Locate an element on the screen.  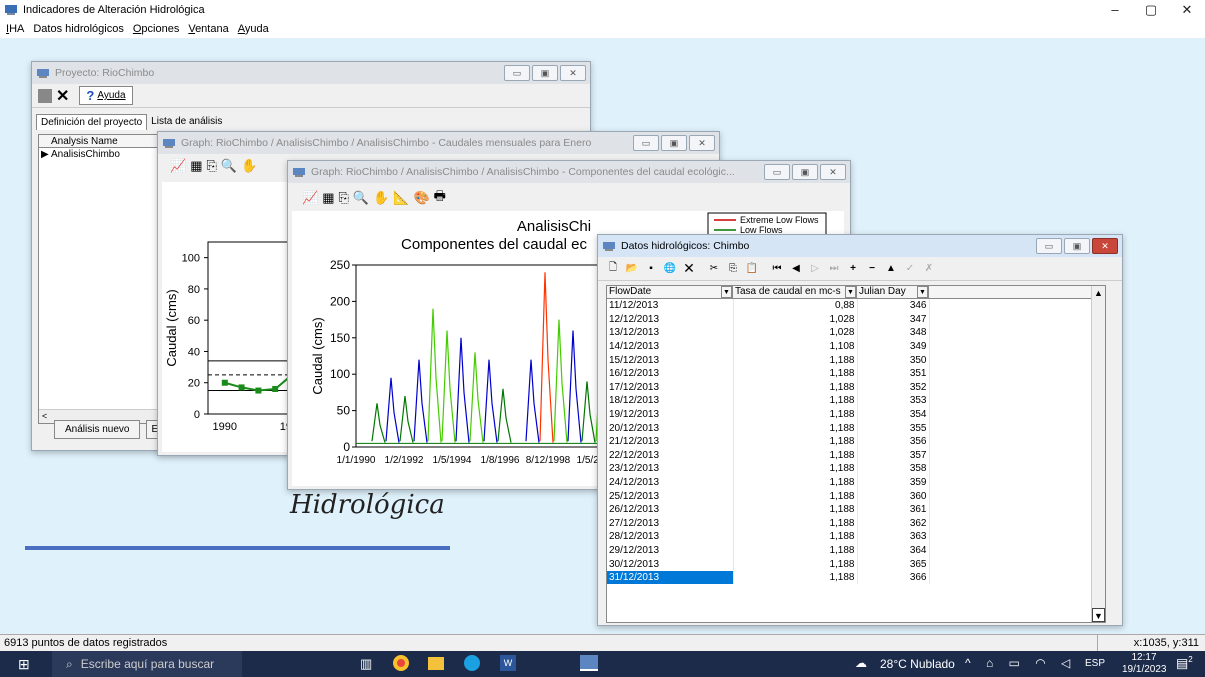
system-tray-icons: ^ ⌂ ▭ ◠ ◁ is located at coordinates (1020, 663).